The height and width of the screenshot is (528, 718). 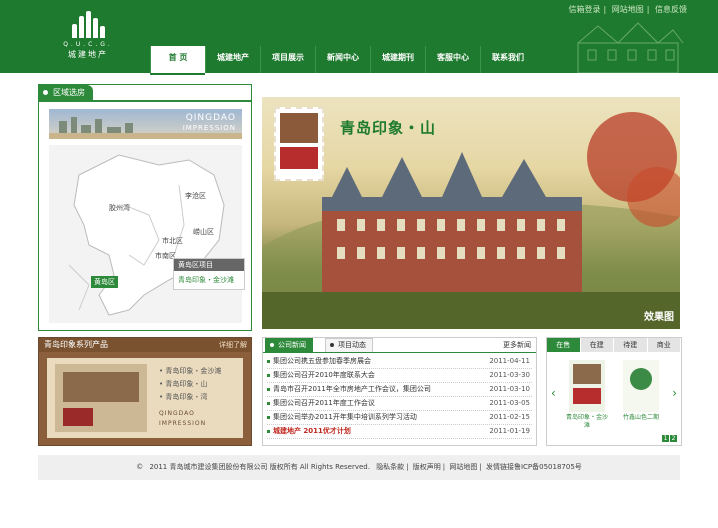 I want to click on district-label: 崂山区, so click(x=203, y=232).